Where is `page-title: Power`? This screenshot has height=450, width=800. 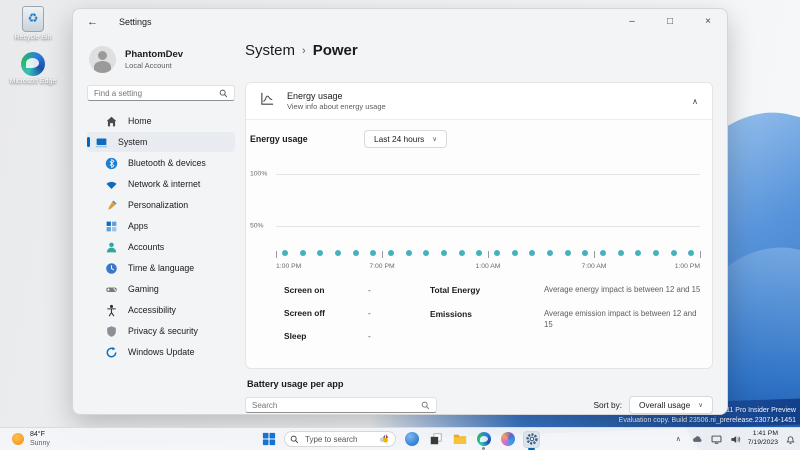
page-title: Power is located at coordinates (335, 50).